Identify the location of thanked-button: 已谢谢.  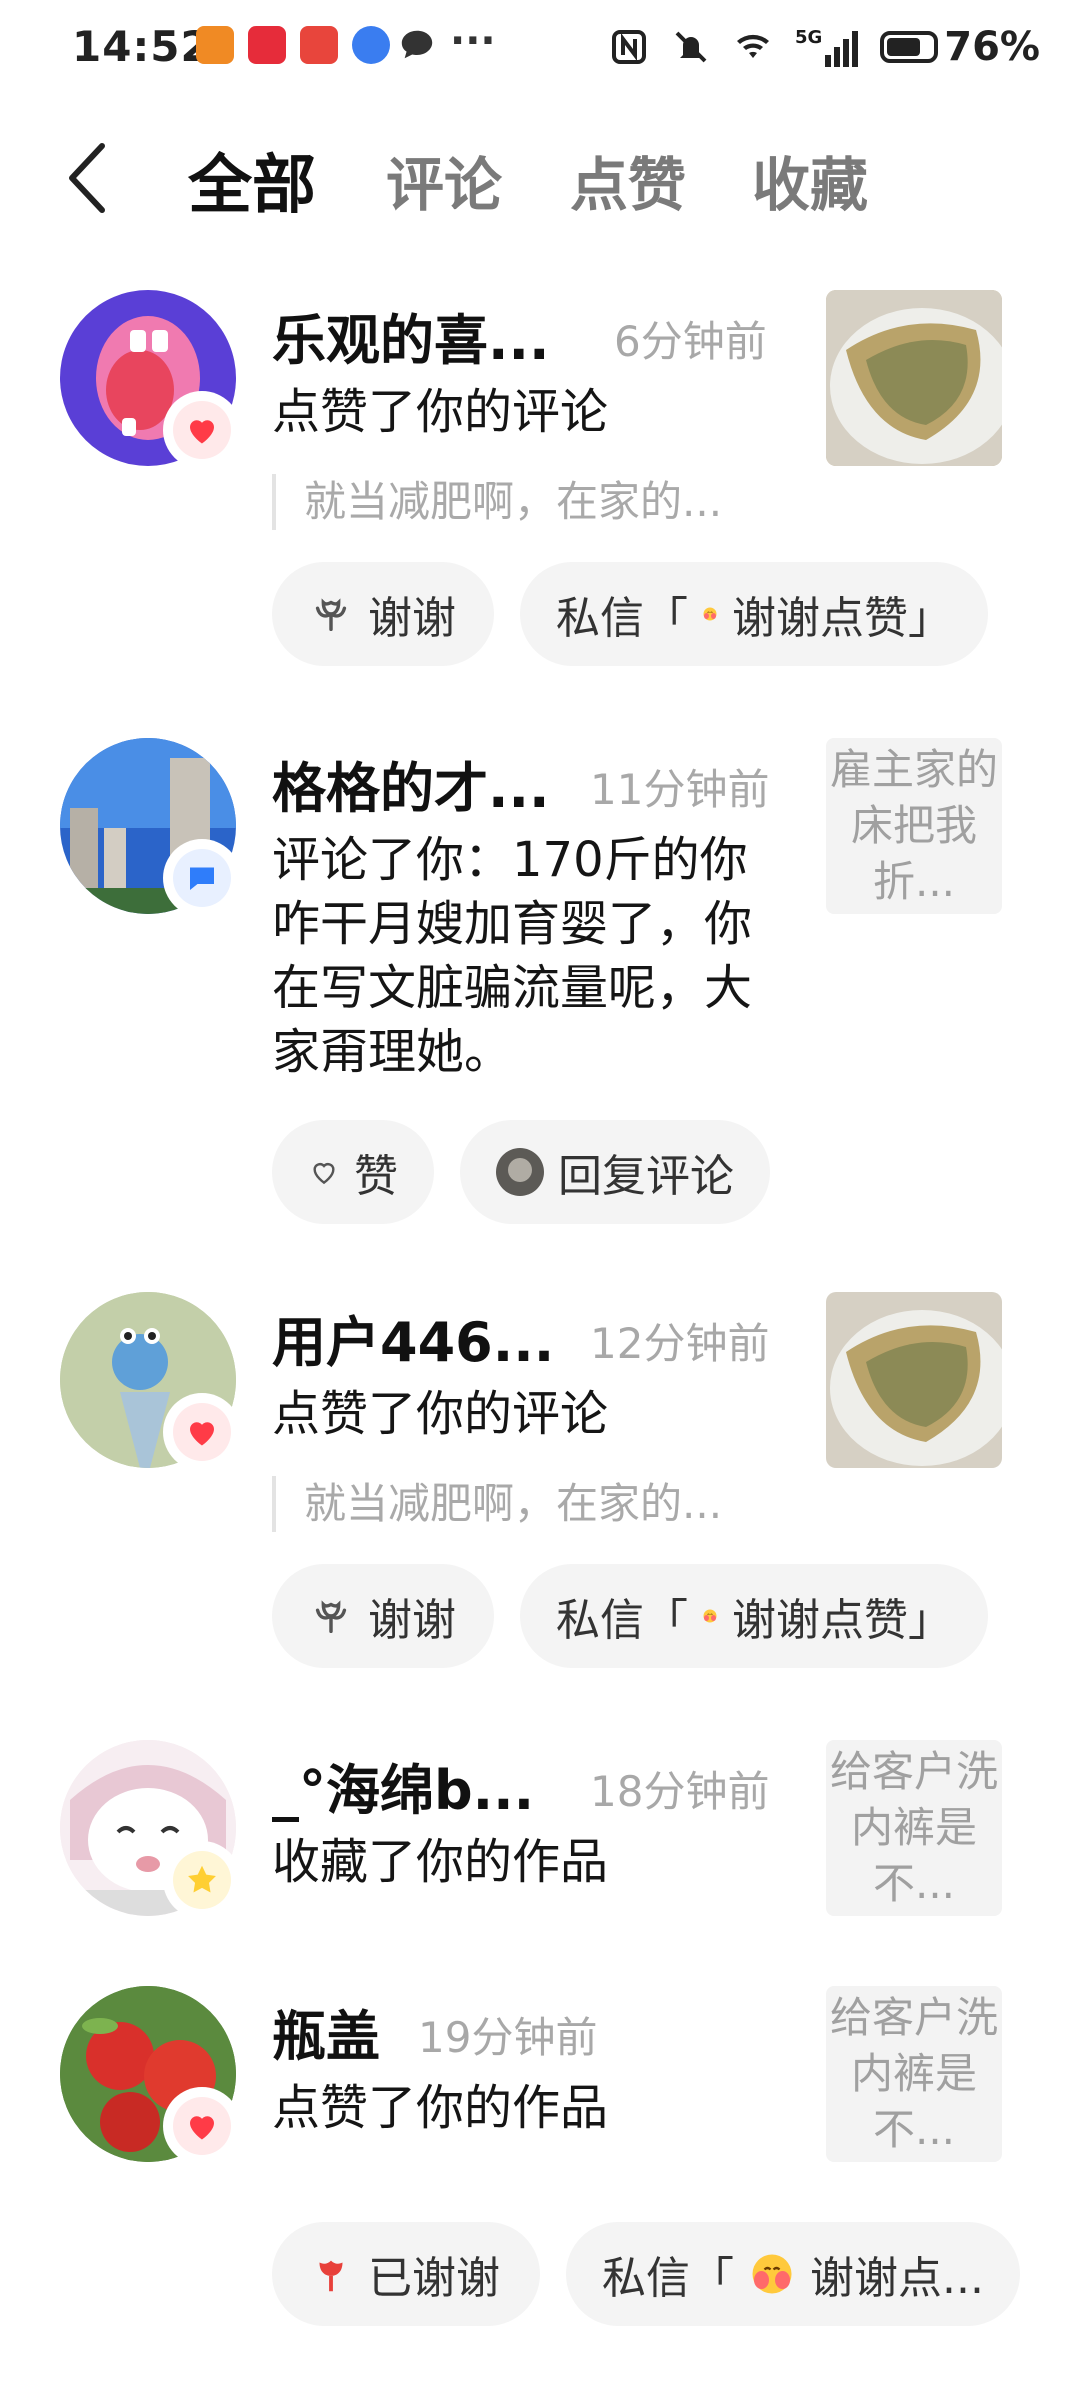
(406, 2274).